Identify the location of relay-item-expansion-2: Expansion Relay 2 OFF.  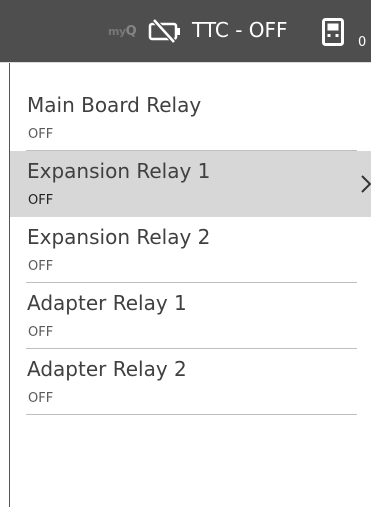
(190, 250).